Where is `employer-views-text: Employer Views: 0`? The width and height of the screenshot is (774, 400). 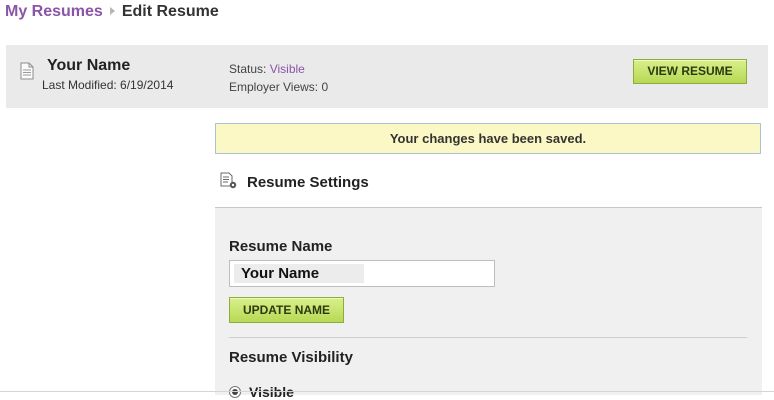 employer-views-text: Employer Views: 0 is located at coordinates (279, 87).